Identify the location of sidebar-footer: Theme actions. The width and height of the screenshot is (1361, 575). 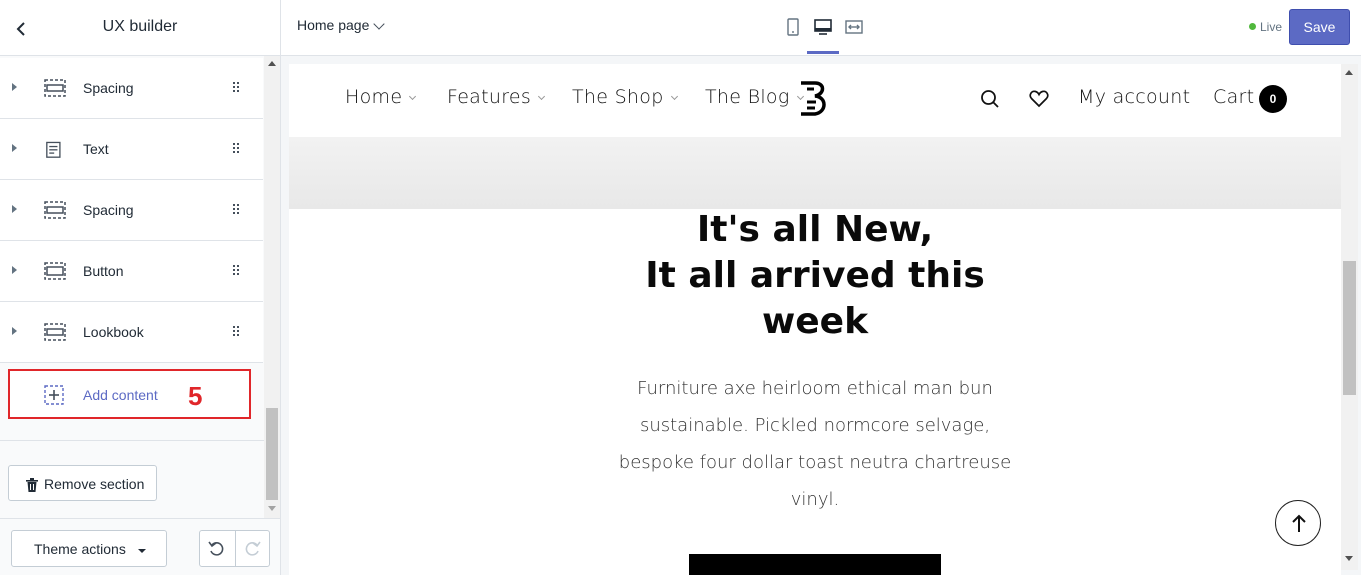
(140, 546).